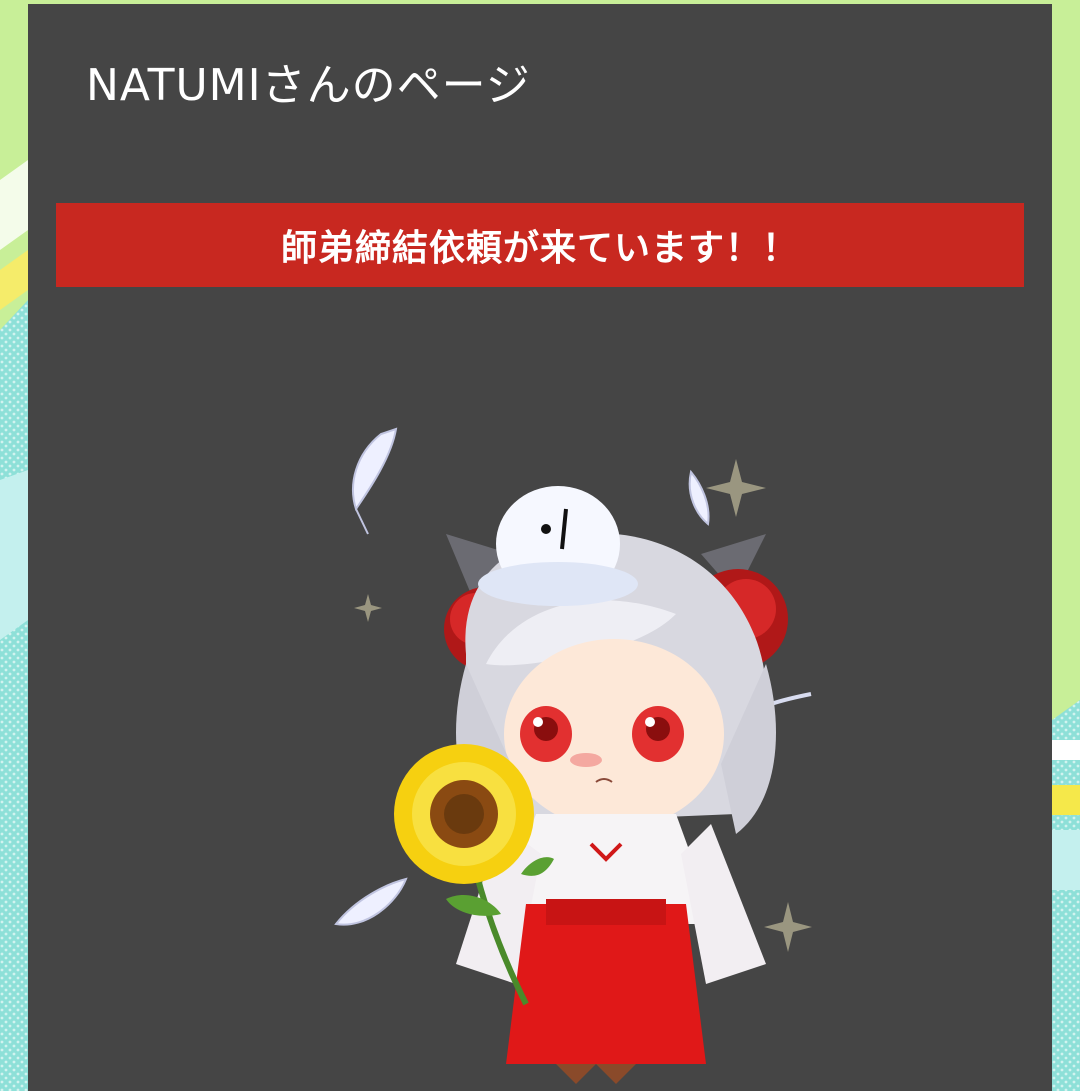 This screenshot has height=1091, width=1080. Describe the element at coordinates (308, 85) in the screenshot. I see `page-title: NATUMIさんのページ` at that location.